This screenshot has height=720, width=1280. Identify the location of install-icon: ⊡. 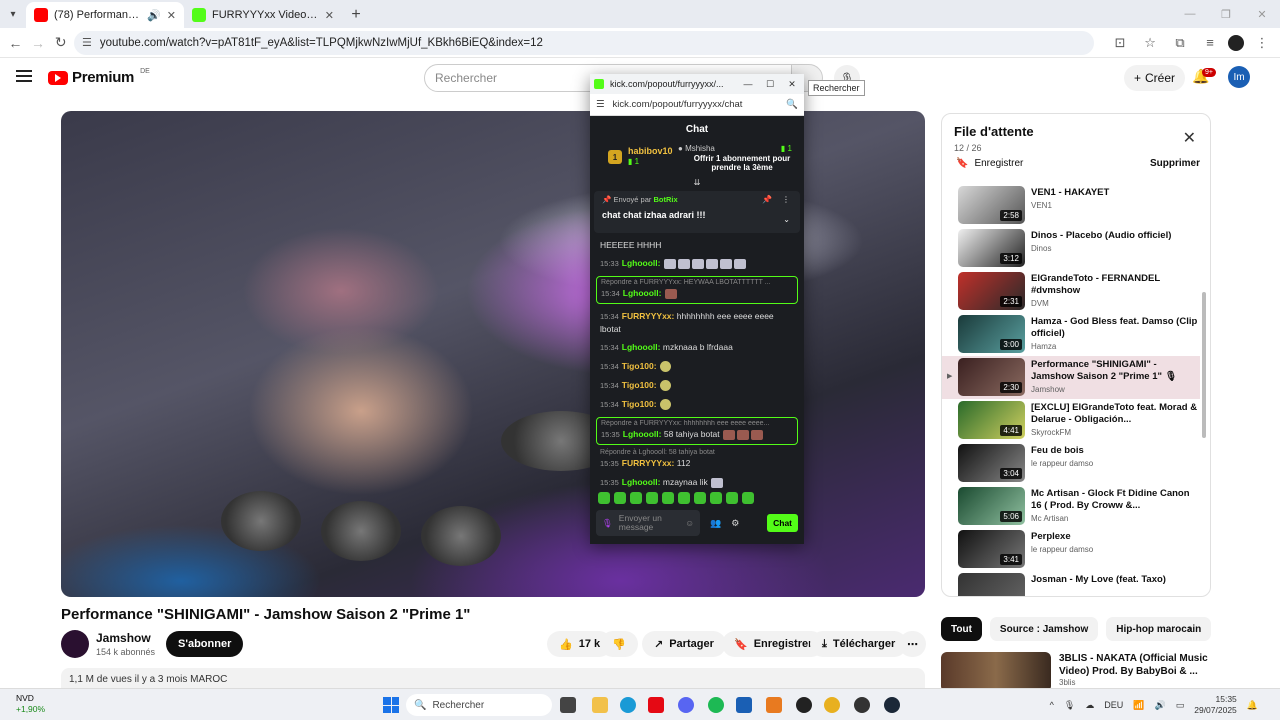
(1120, 43).